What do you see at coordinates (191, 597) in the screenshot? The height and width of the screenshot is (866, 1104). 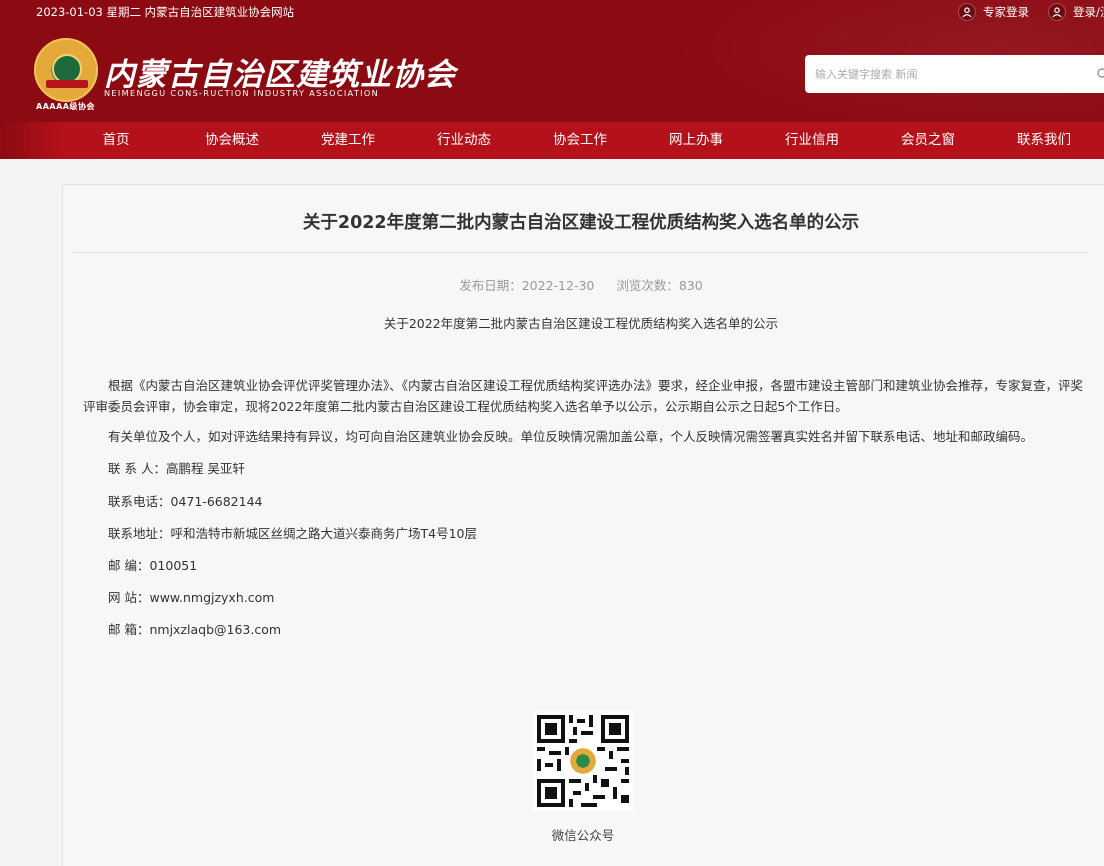 I see `contact-website: 网 站：www.nmgjzyxh.com` at bounding box center [191, 597].